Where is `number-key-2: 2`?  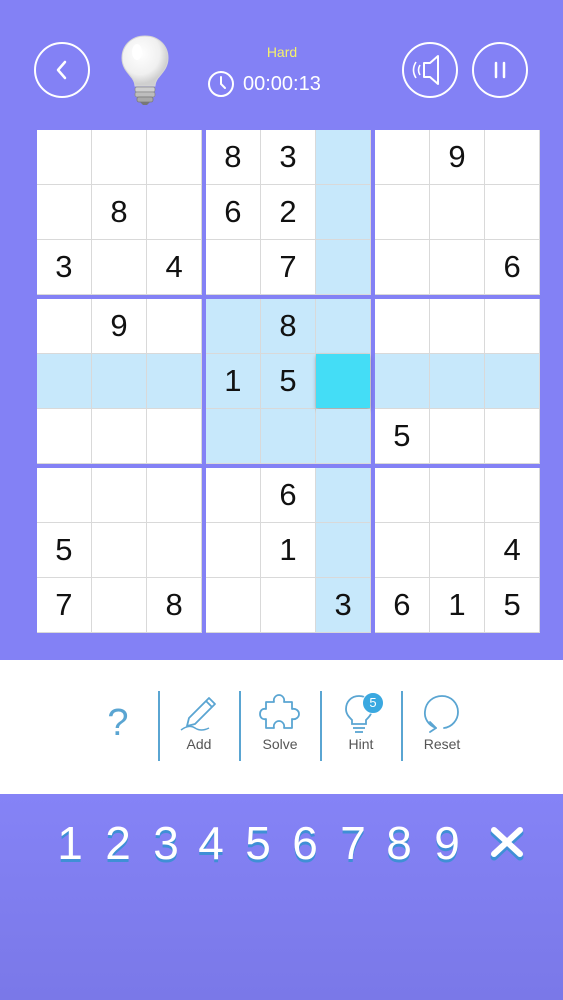
number-key-2: 2 is located at coordinates (118, 843).